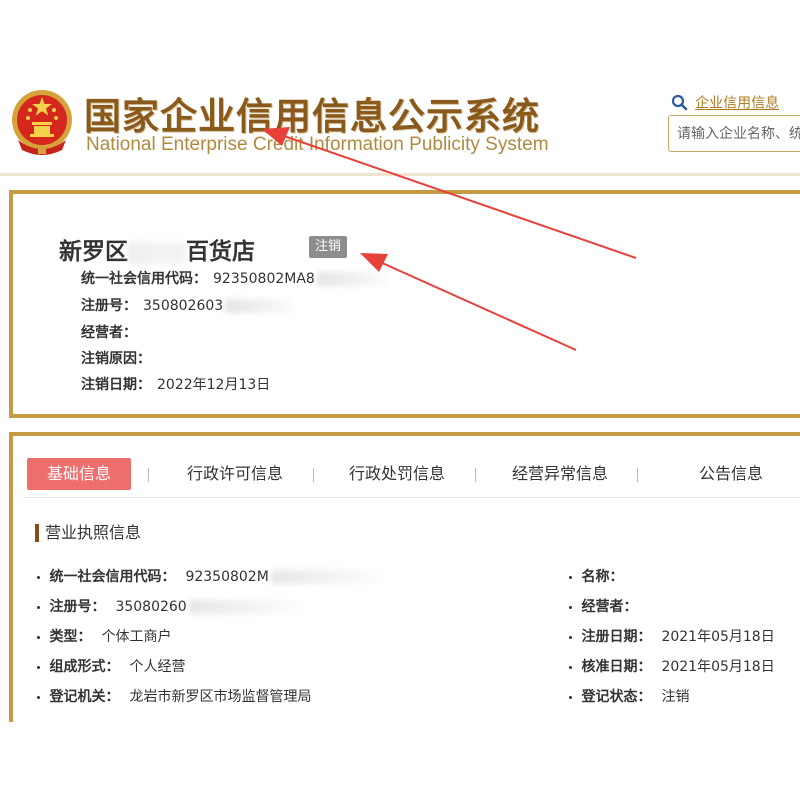  What do you see at coordinates (731, 474) in the screenshot?
I see `tab-announcement: 公告信息` at bounding box center [731, 474].